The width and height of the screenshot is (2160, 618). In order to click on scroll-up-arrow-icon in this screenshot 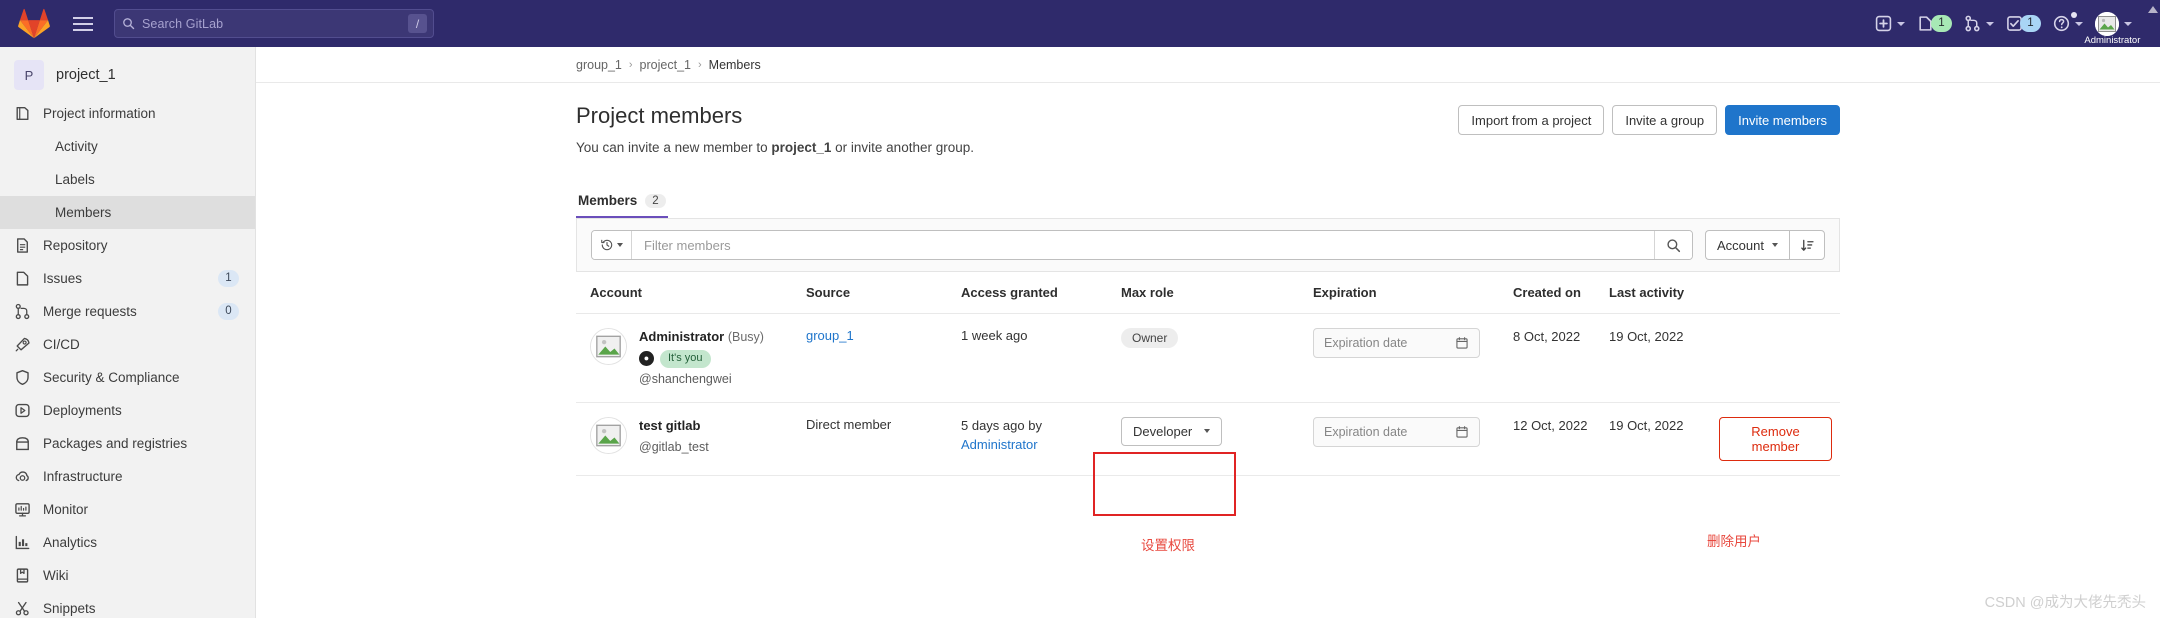, I will do `click(2153, 9)`.